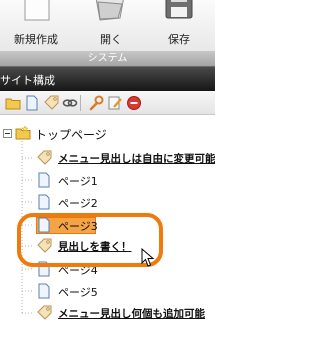 The image size is (320, 338). I want to click on mouse-cursor-icon, so click(148, 257).